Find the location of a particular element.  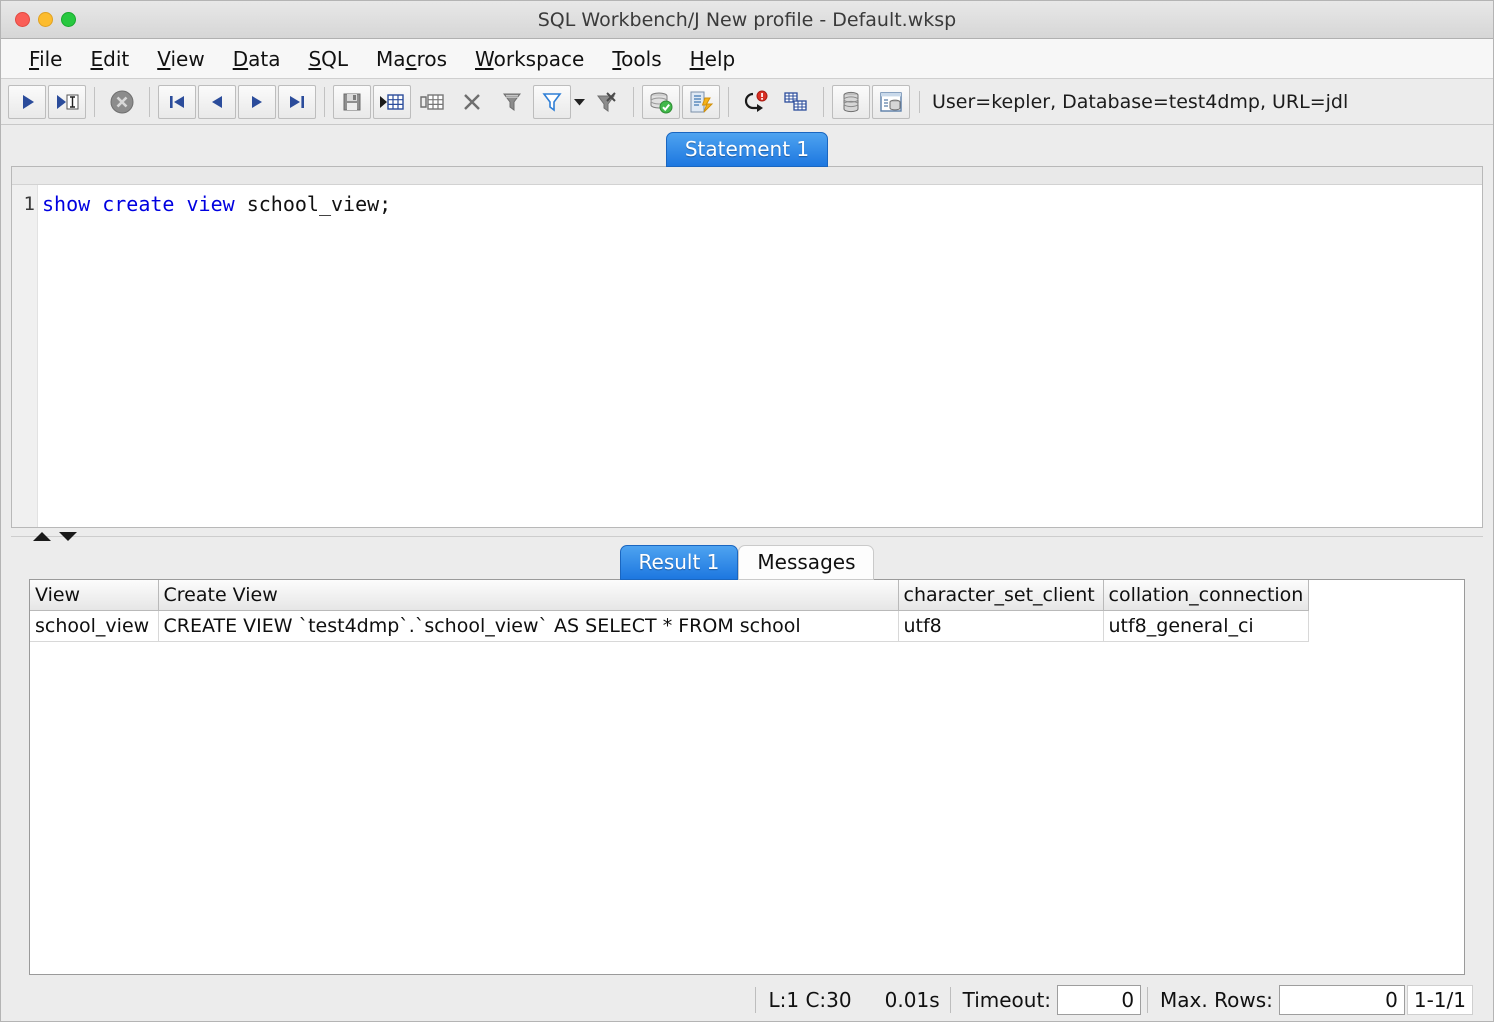

tab-messages: Messages is located at coordinates (806, 562).